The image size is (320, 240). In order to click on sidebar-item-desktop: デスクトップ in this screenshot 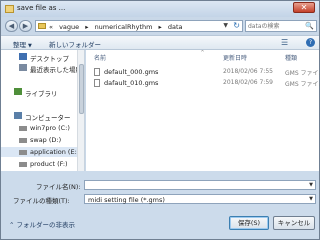, I will do `click(39, 57)`.